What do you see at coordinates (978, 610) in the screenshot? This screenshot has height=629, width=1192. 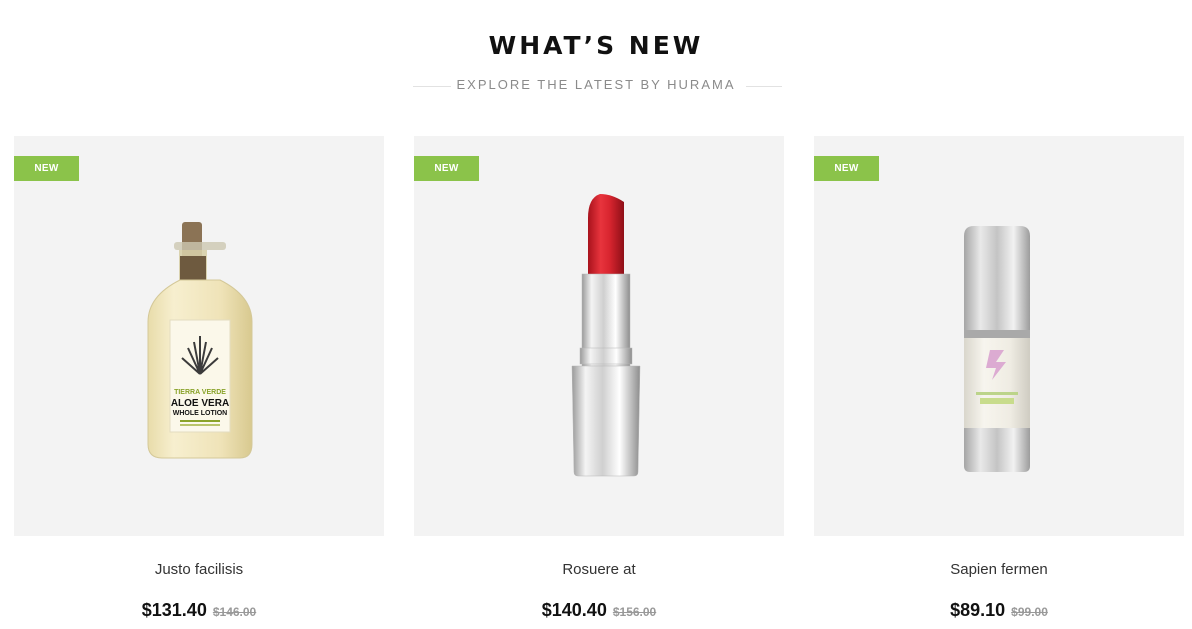 I see `product-price: $89.10` at bounding box center [978, 610].